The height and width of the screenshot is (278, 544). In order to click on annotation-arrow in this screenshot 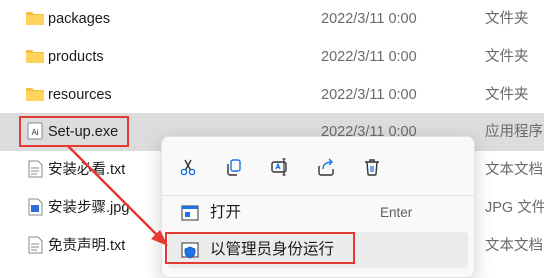, I will do `click(117, 195)`.